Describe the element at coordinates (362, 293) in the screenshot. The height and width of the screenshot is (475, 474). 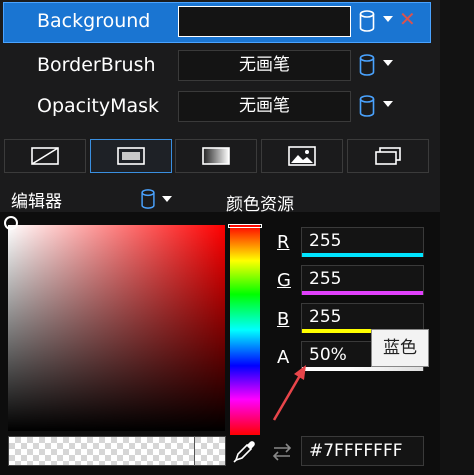
I see `green-channel-bar` at that location.